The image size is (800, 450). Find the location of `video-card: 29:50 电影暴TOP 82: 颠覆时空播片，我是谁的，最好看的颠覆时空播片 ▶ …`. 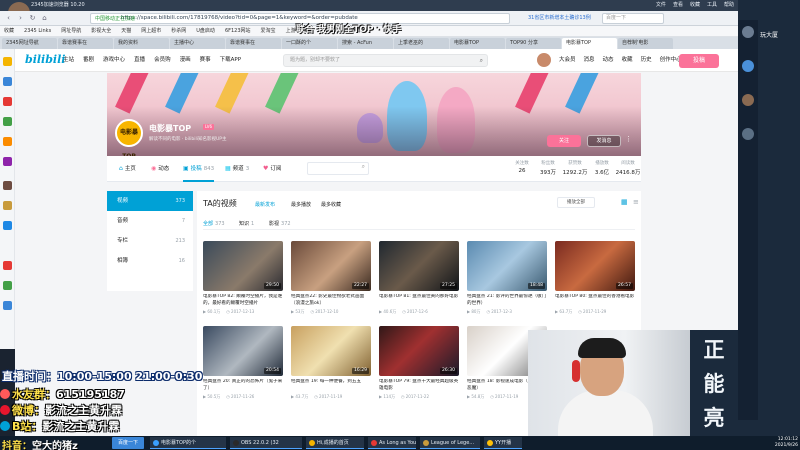

video-card: 29:50 电影暴TOP 82: 颠覆时空播片，我是谁的，最好看的颠覆时空播片 ▶ … is located at coordinates (243, 278).